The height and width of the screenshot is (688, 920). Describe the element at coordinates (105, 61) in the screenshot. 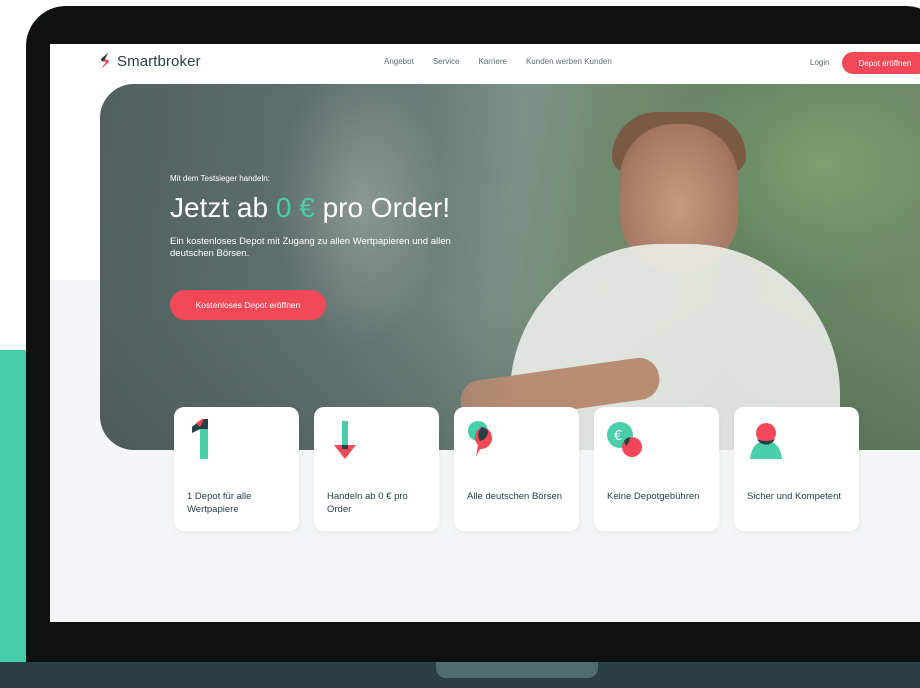

I see `smartbroker-logo-icon` at that location.